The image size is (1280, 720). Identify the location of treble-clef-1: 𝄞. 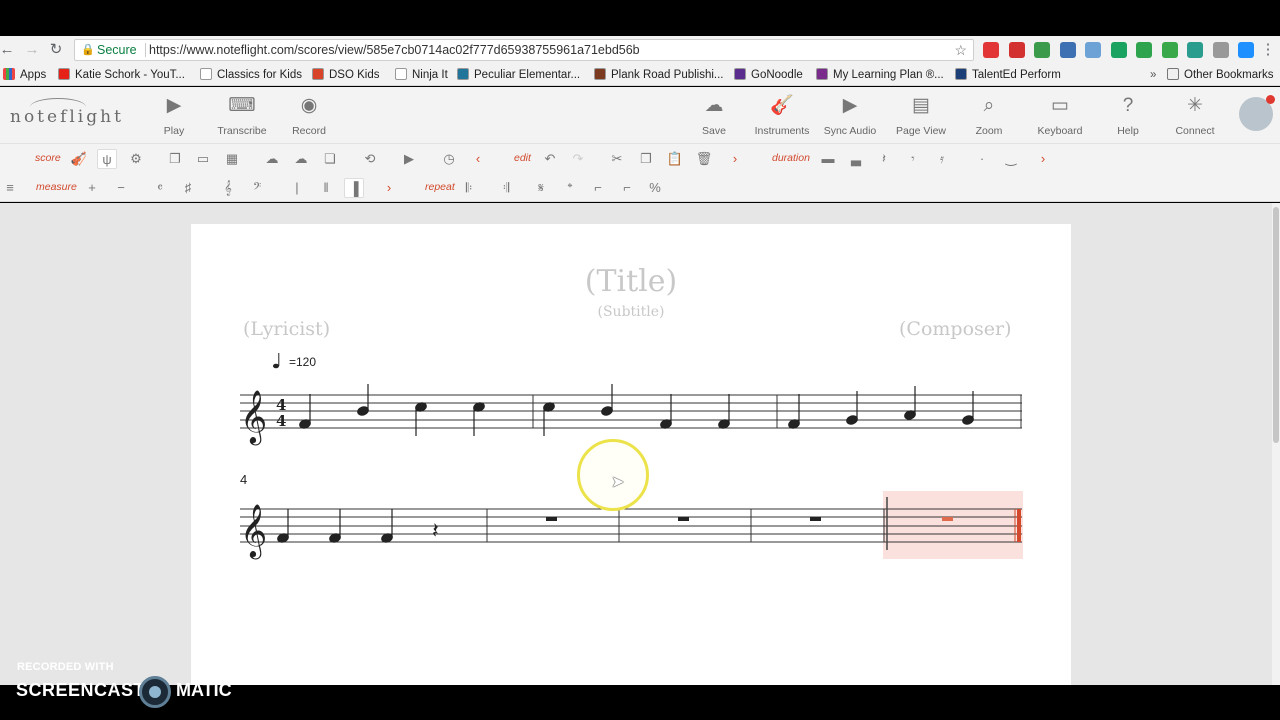
(253, 417).